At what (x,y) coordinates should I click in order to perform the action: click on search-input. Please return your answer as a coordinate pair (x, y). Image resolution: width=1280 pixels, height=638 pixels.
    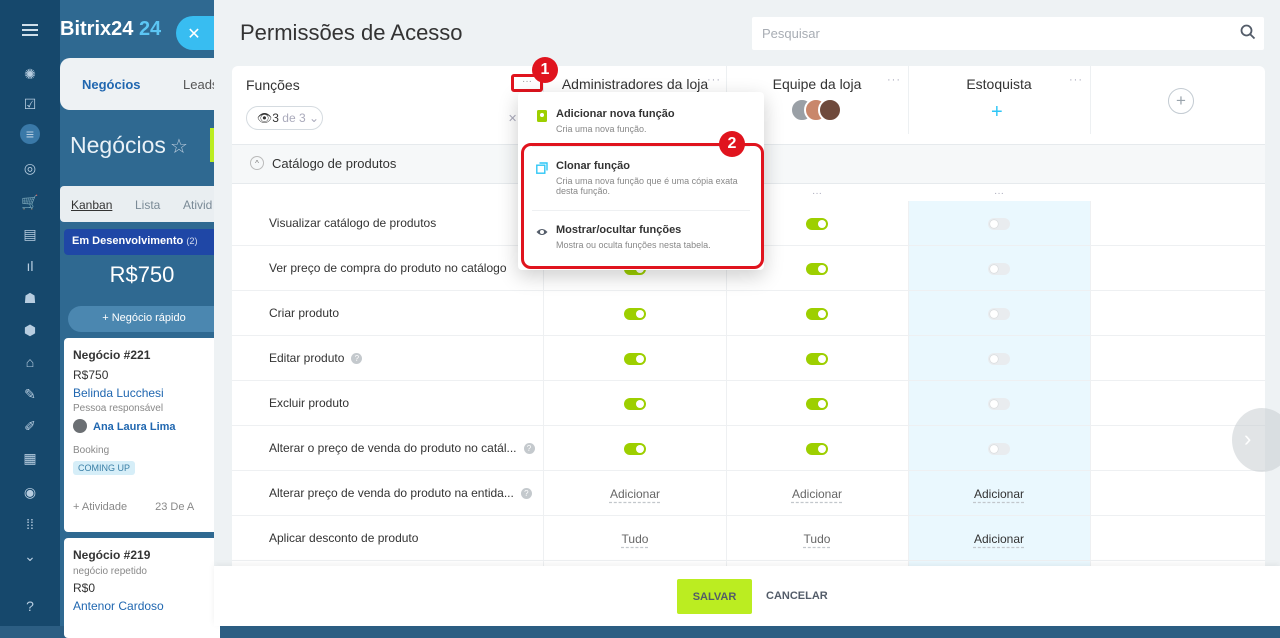
    Looking at the image, I should click on (1008, 33).